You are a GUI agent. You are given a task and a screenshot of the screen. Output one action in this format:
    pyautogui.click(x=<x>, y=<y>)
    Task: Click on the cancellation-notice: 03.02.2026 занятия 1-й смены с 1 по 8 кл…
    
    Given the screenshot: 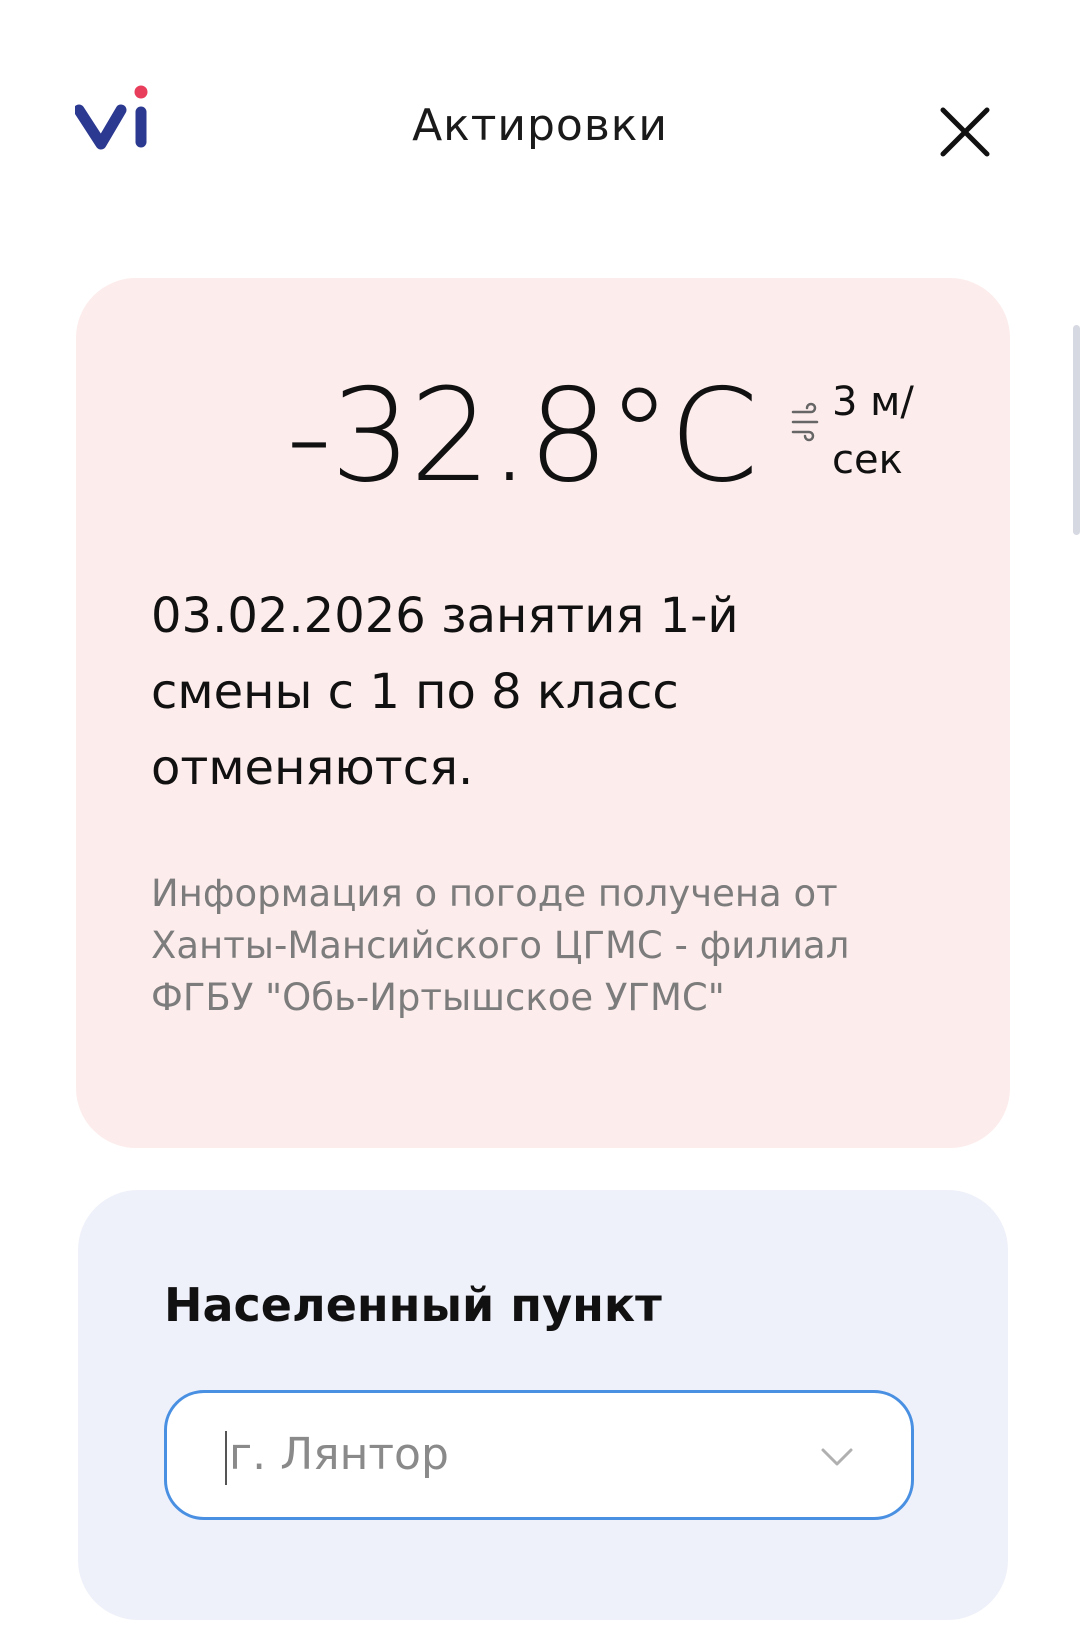 What is the action you would take?
    pyautogui.click(x=445, y=692)
    